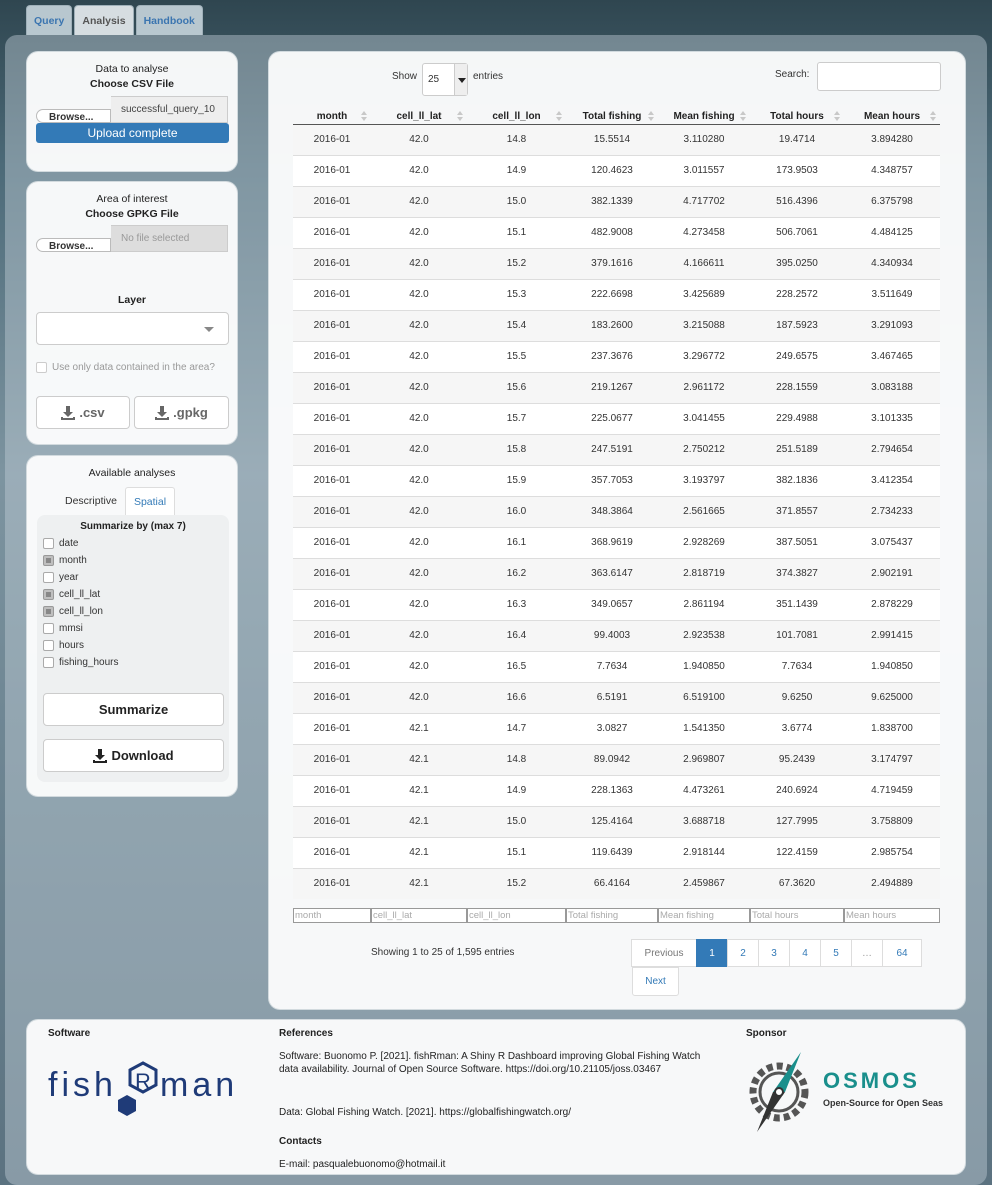  I want to click on entries-select: 25, so click(445, 79).